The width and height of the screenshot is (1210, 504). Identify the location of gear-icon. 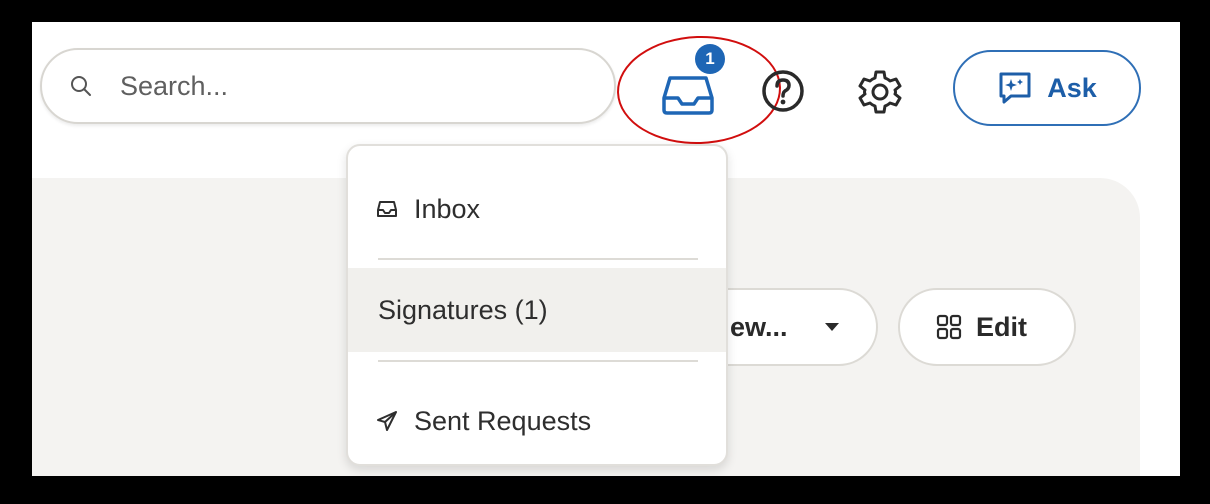
(880, 92).